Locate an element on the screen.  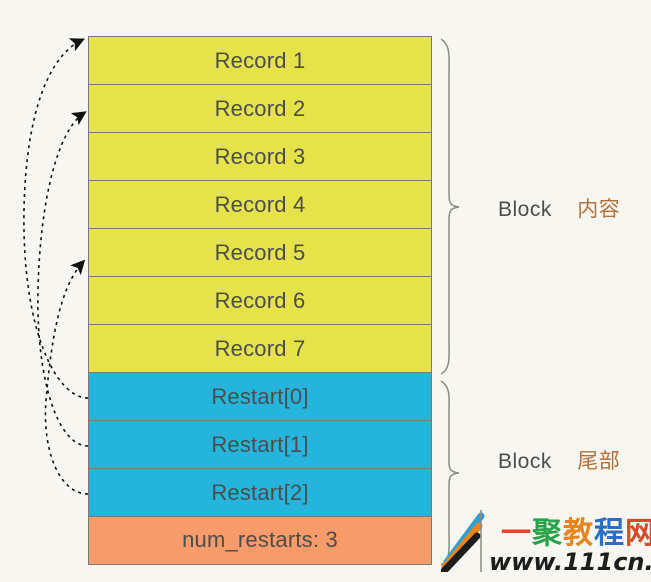
arrow-restart1-to-record2 is located at coordinates (63, 279).